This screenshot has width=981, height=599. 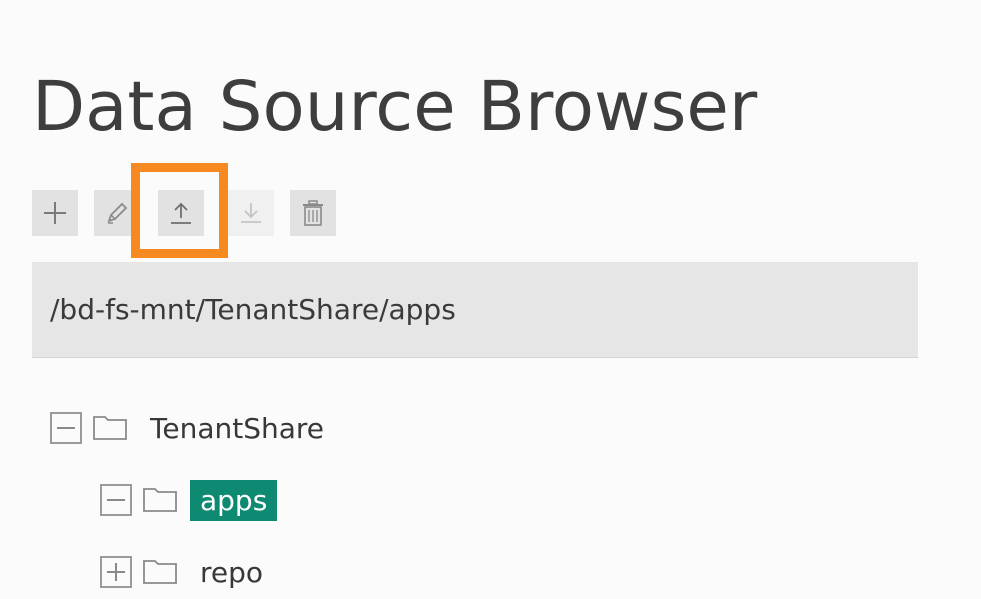 I want to click on tree-node-repo: repo, so click(x=184, y=572).